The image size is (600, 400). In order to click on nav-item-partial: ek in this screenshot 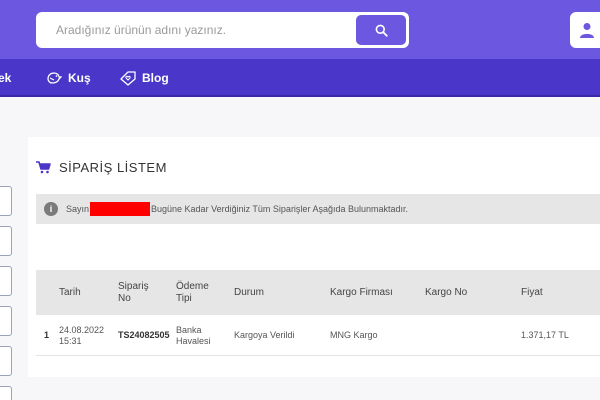, I will do `click(5, 78)`.